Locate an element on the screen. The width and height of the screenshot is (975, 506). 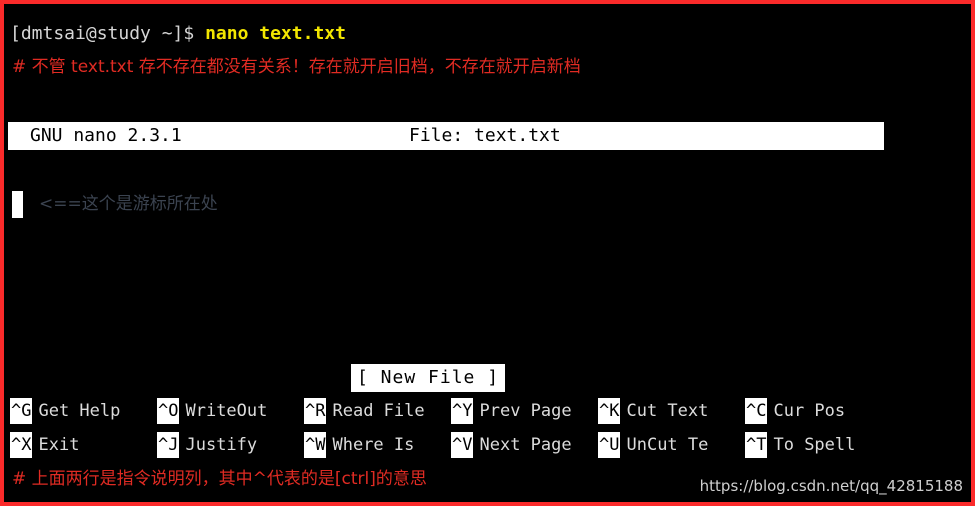
nano-status-new-file: [ New File ] is located at coordinates (428, 378).